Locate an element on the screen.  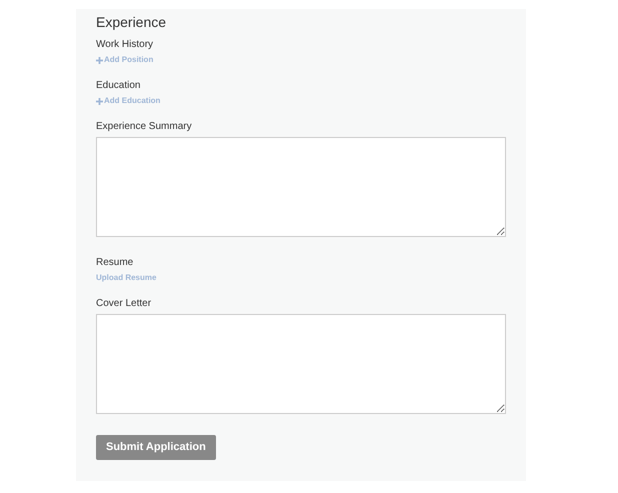
add-link: Upload Resume is located at coordinates (126, 278).